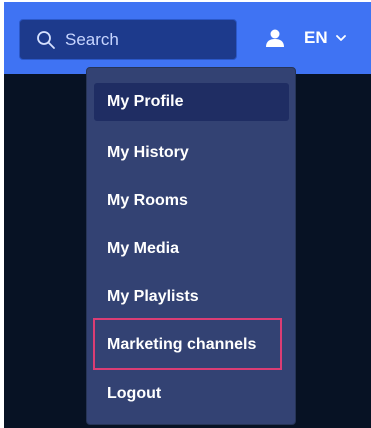 This screenshot has width=371, height=428. I want to click on search-input, so click(140, 39).